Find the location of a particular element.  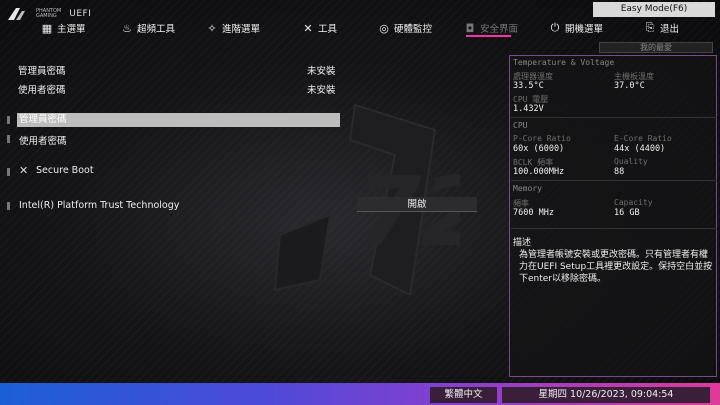

user-password-status-label: 使用者密碼 is located at coordinates (42, 90).